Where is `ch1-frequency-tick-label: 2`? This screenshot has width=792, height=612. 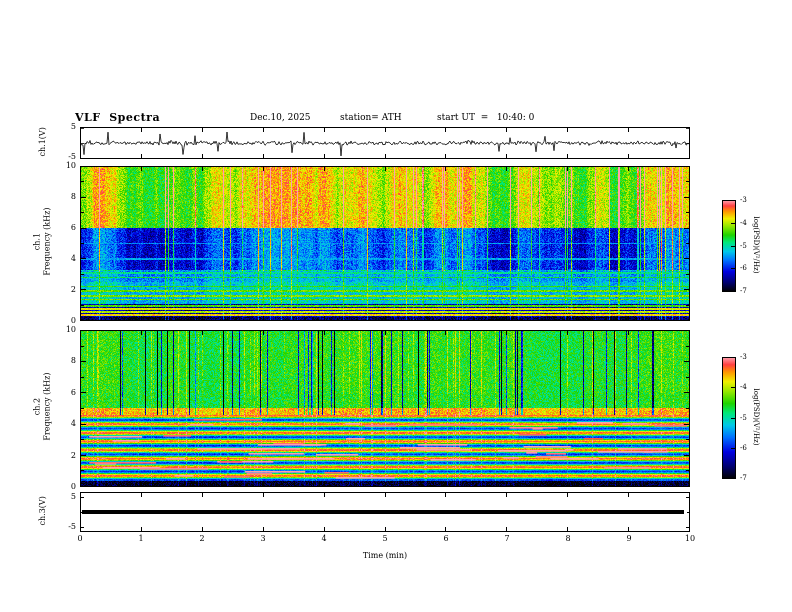 ch1-frequency-tick-label: 2 is located at coordinates (73, 289).